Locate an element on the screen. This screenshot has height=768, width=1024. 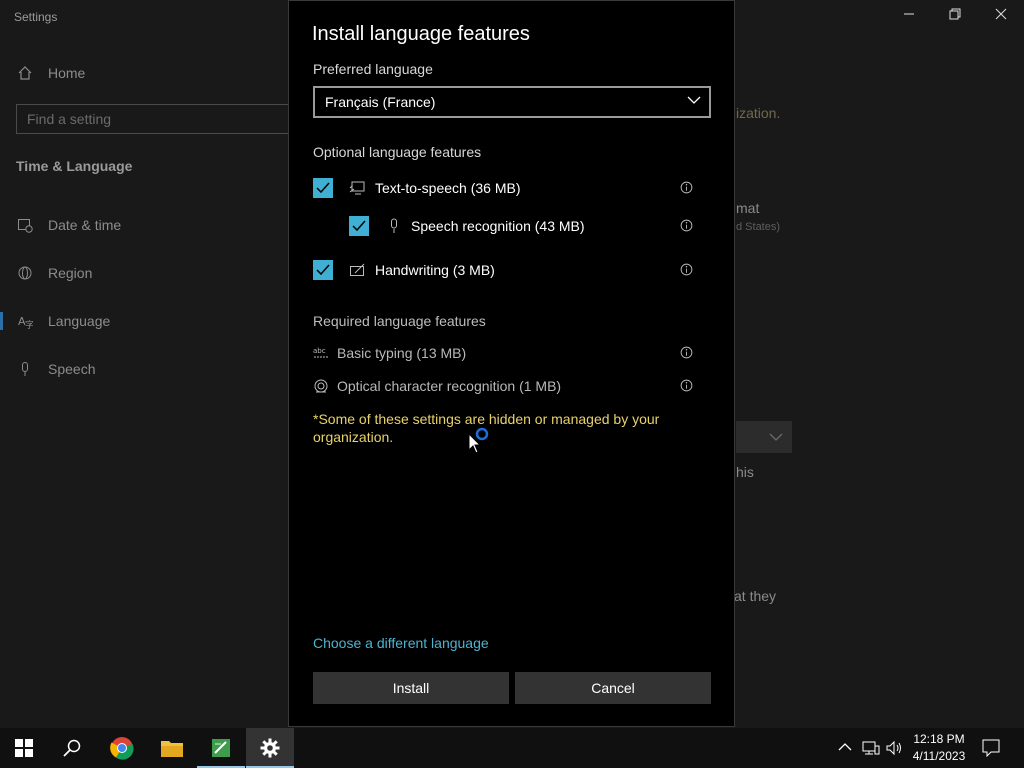
install-button: Install is located at coordinates (411, 688).